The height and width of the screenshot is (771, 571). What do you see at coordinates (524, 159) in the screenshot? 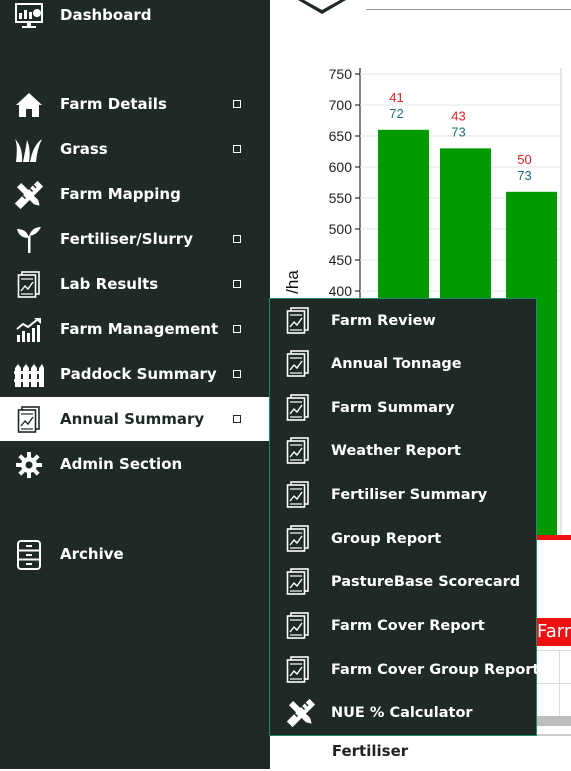
I see `data-label-top: 50` at bounding box center [524, 159].